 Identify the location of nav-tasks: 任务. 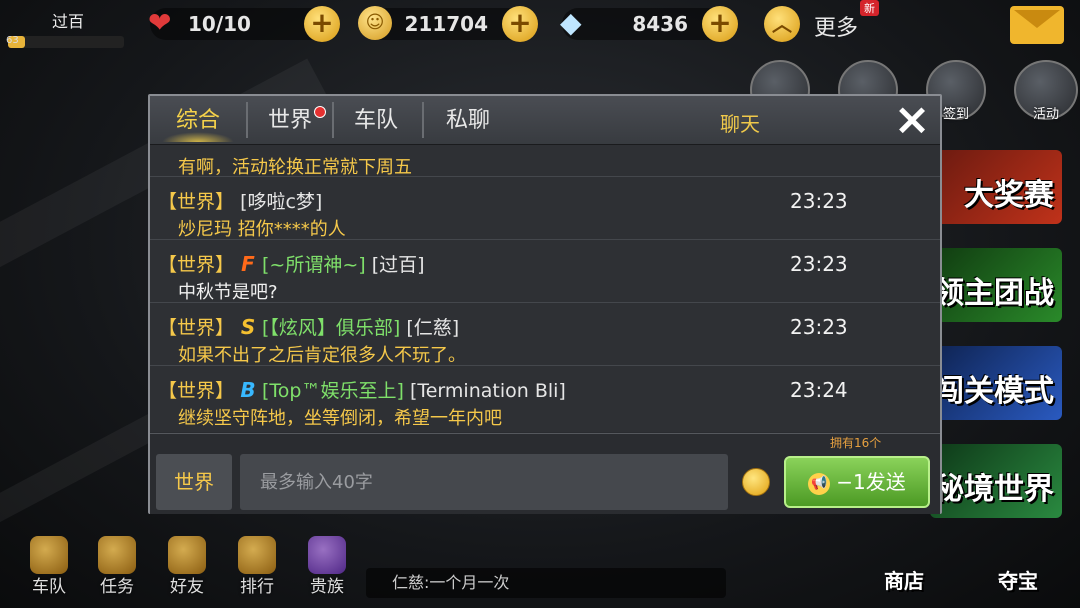
(117, 568).